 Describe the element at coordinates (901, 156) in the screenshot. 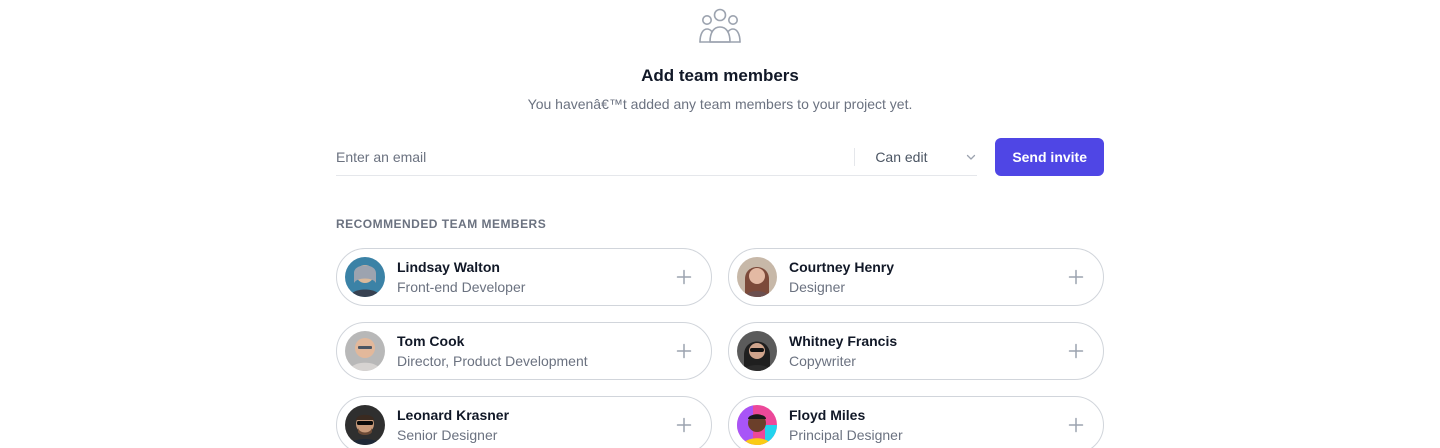

I see `permission-select-value: Can edit` at that location.